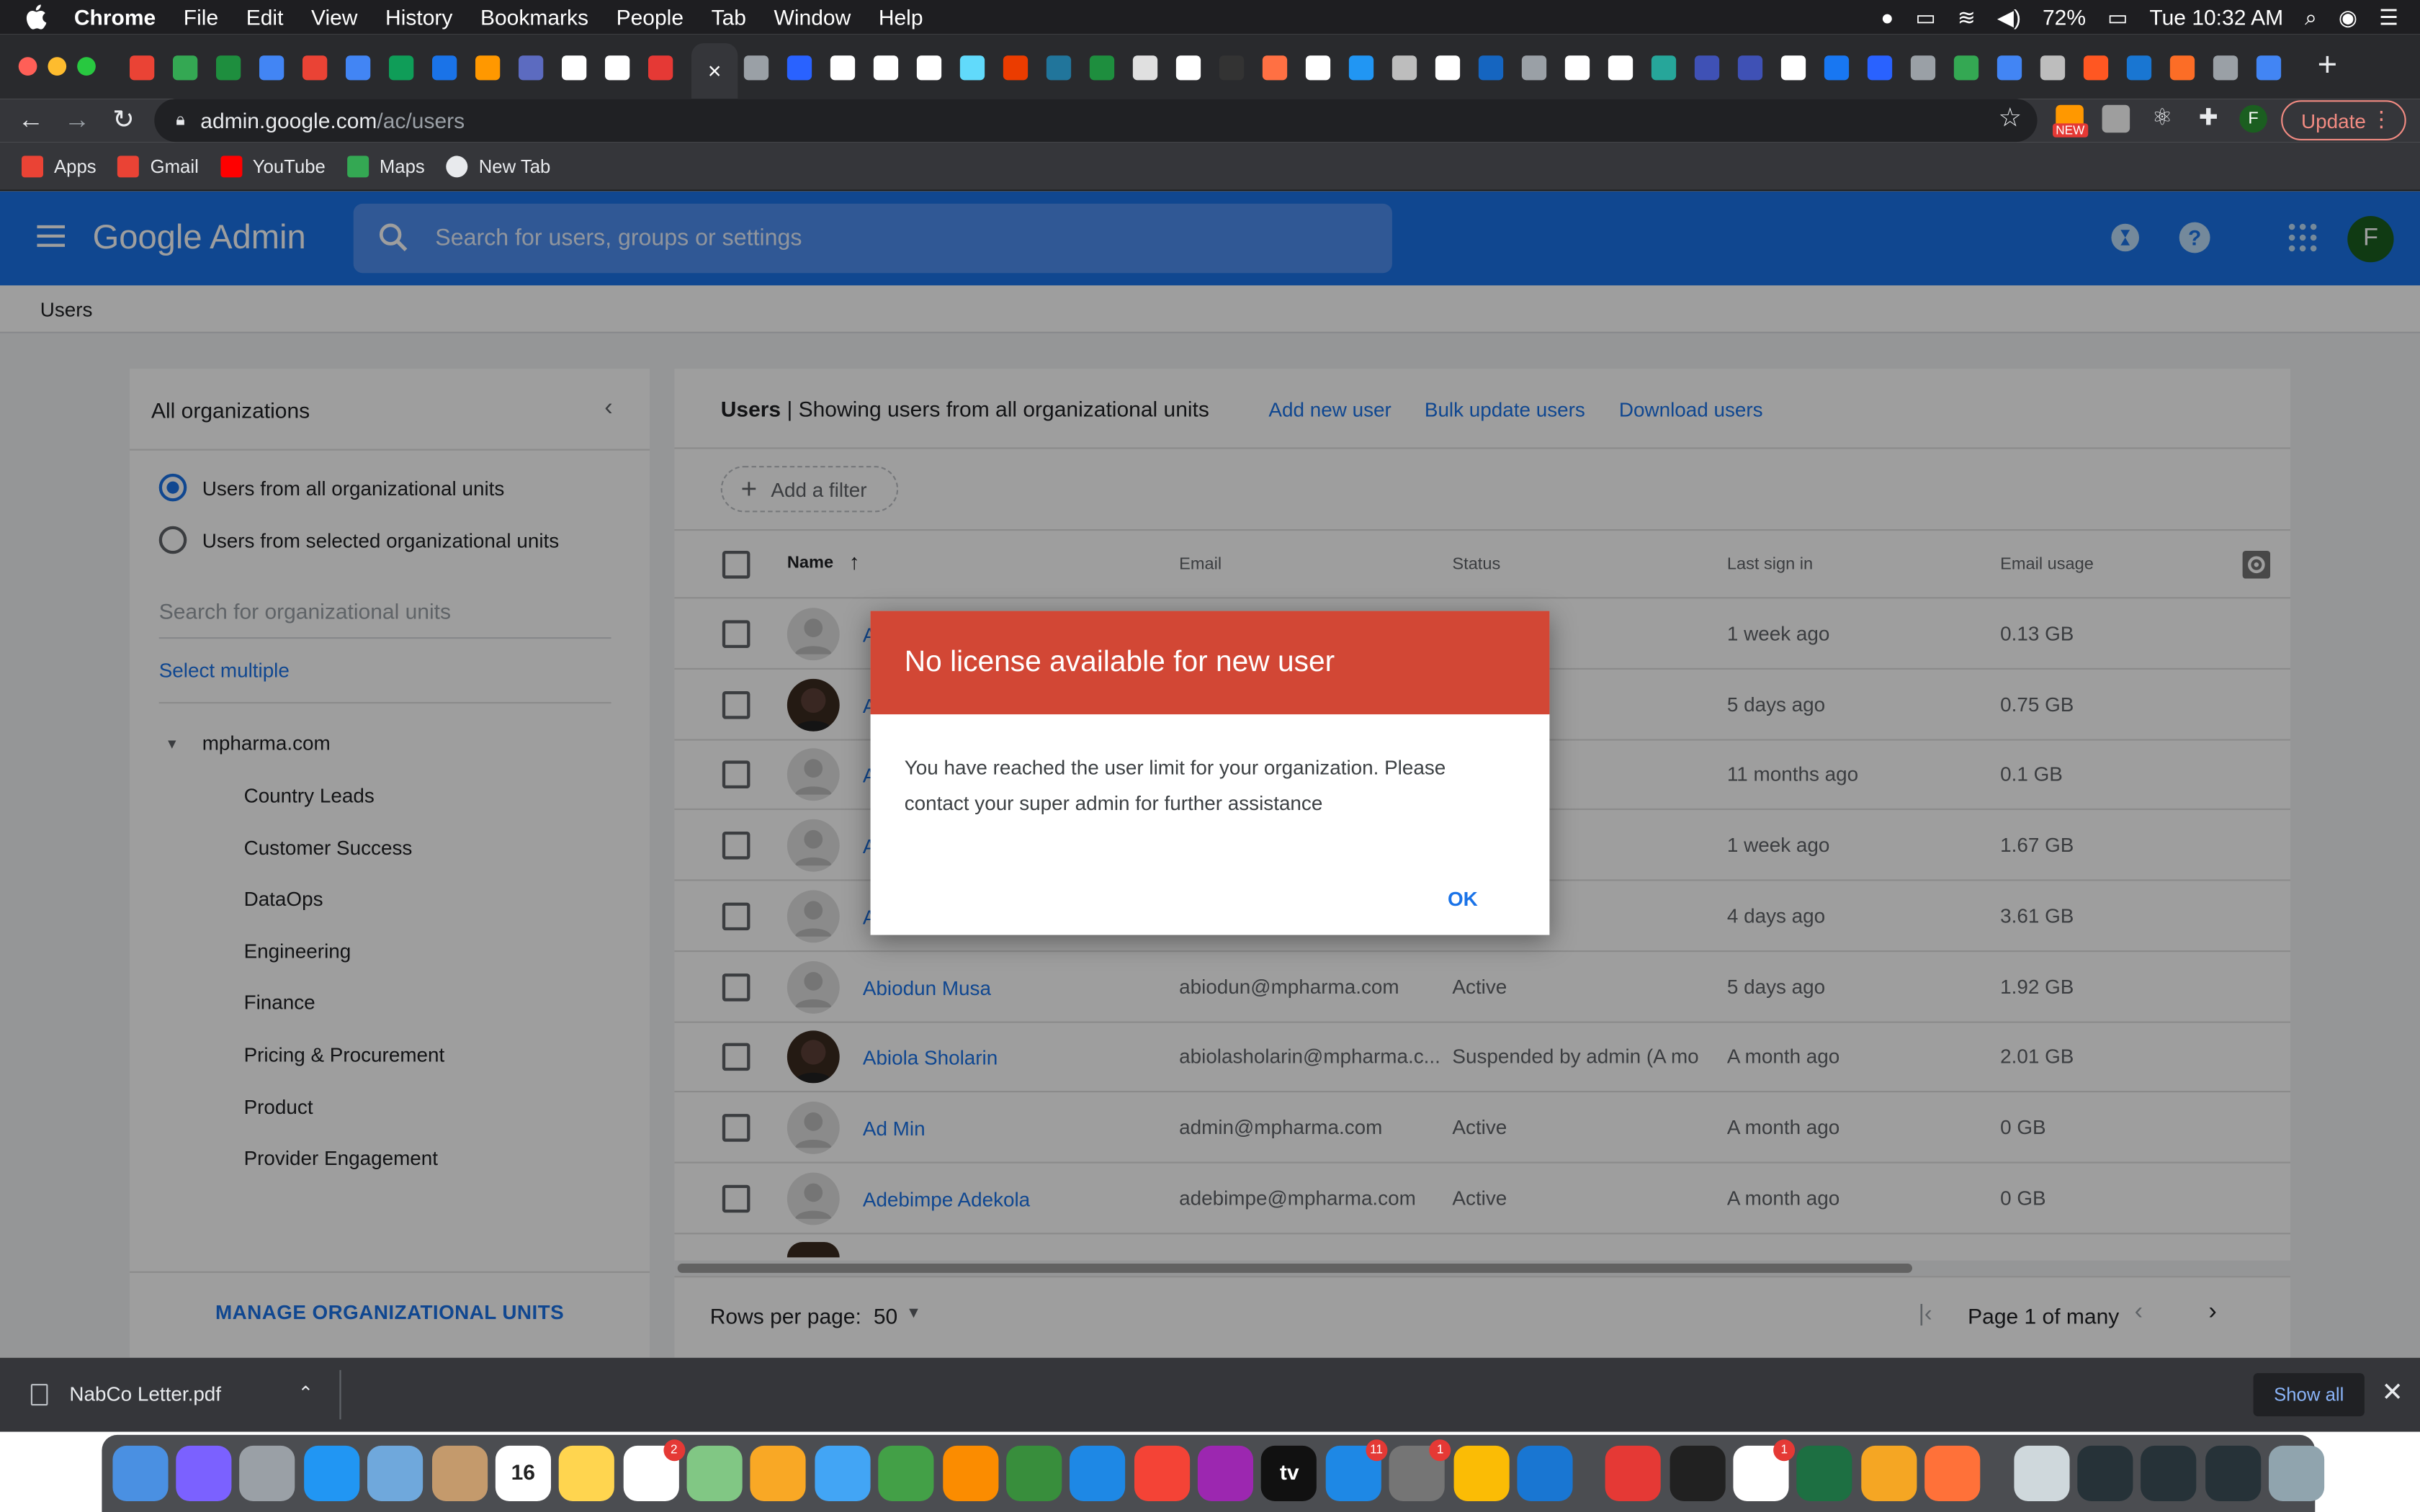 This screenshot has width=2420, height=1512. Describe the element at coordinates (1356, 1470) in the screenshot. I see `app-store-icon: 11` at that location.